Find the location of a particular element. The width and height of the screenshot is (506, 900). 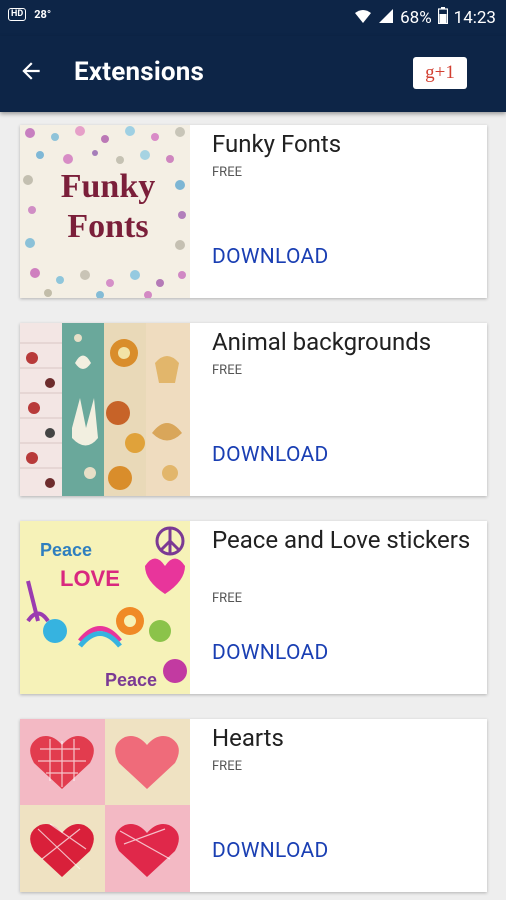

extension-title: Funky Fonts is located at coordinates (277, 144).